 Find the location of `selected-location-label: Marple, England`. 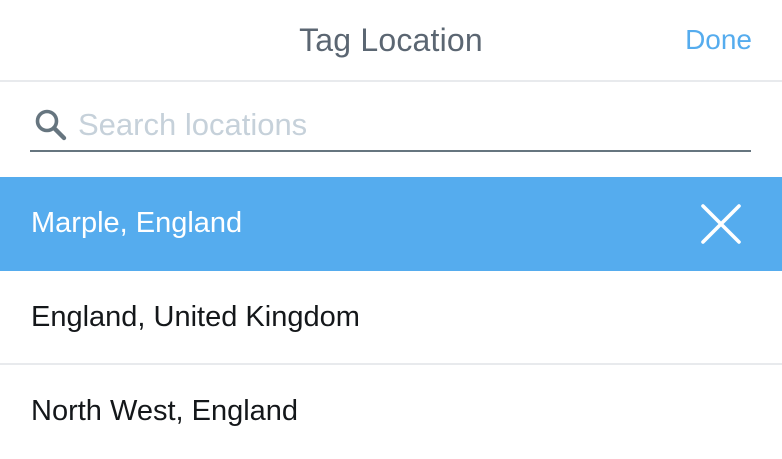

selected-location-label: Marple, England is located at coordinates (137, 223).